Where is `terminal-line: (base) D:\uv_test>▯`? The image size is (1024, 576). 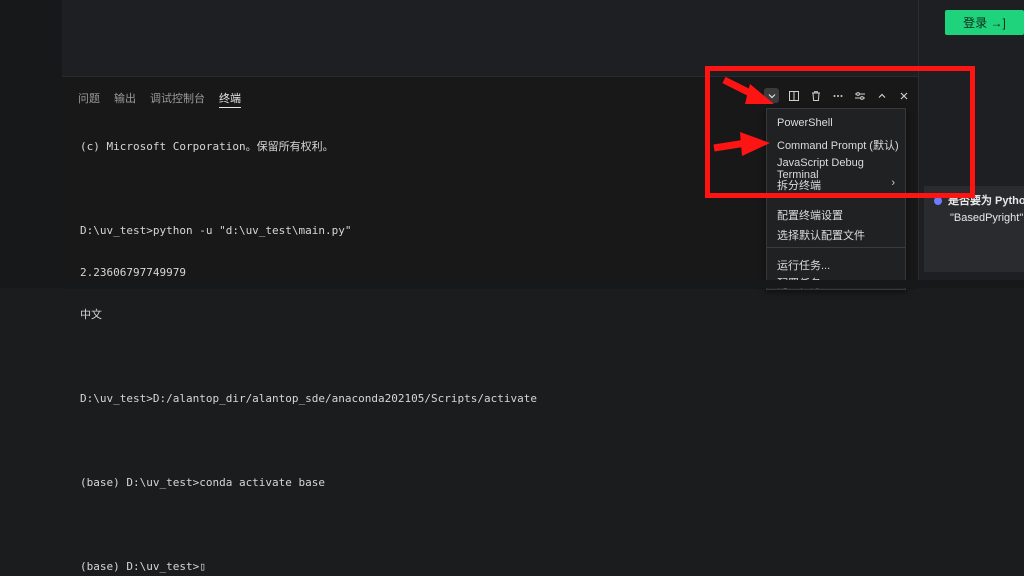 terminal-line: (base) D:\uv_test>▯ is located at coordinates (143, 566).